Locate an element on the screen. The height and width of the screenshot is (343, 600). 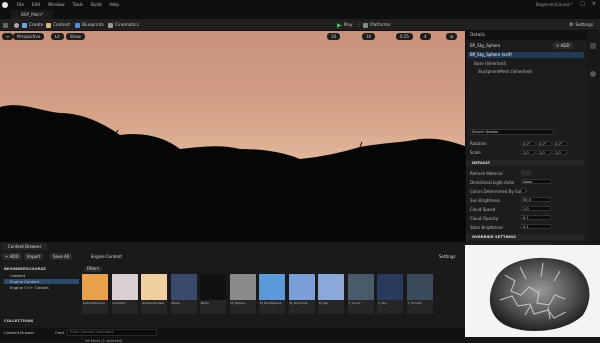
settings-button: ⚙ Settings is located at coordinates (581, 25).